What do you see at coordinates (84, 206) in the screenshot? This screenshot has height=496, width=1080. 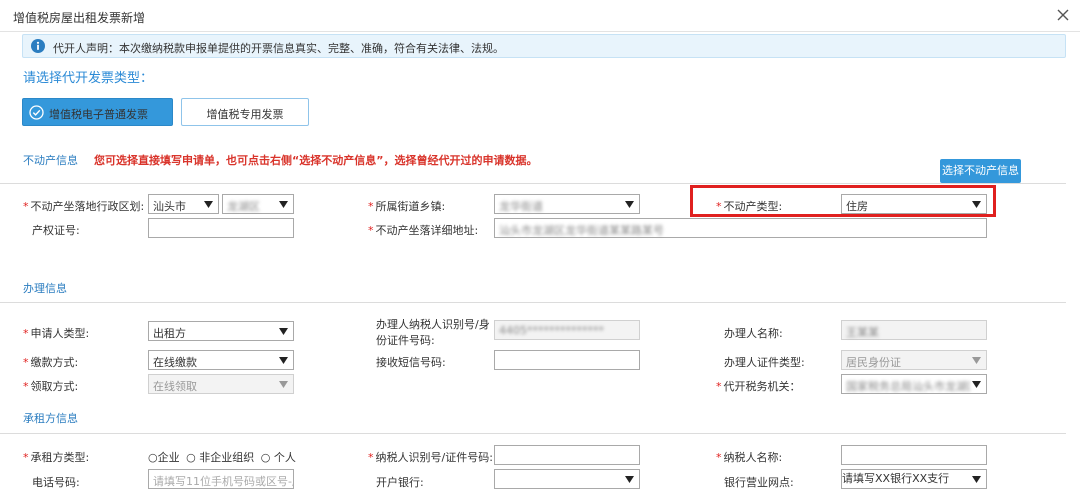 I see `district-label: * 不动产坐落地行政区划:` at bounding box center [84, 206].